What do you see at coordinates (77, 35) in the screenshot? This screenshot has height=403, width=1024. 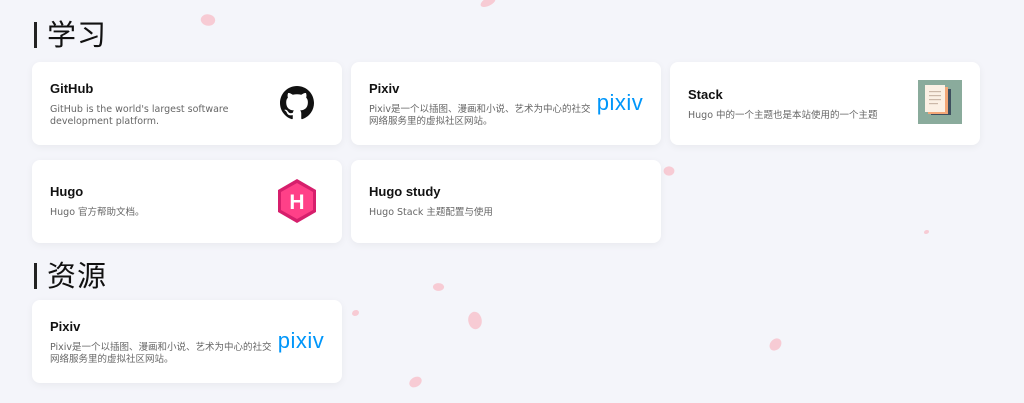 I see `section-title-text: 学习` at bounding box center [77, 35].